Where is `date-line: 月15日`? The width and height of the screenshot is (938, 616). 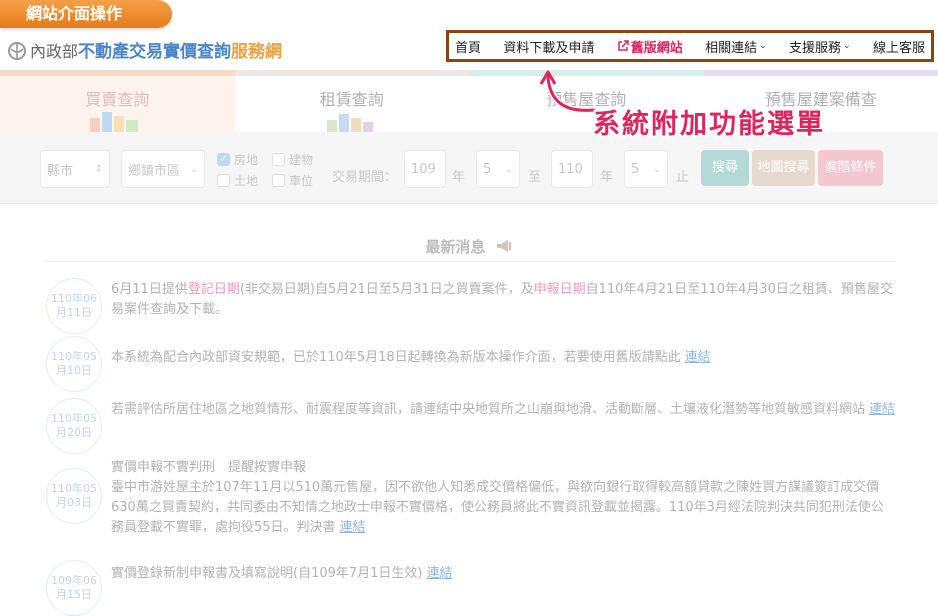
date-line: 月15日 is located at coordinates (74, 595).